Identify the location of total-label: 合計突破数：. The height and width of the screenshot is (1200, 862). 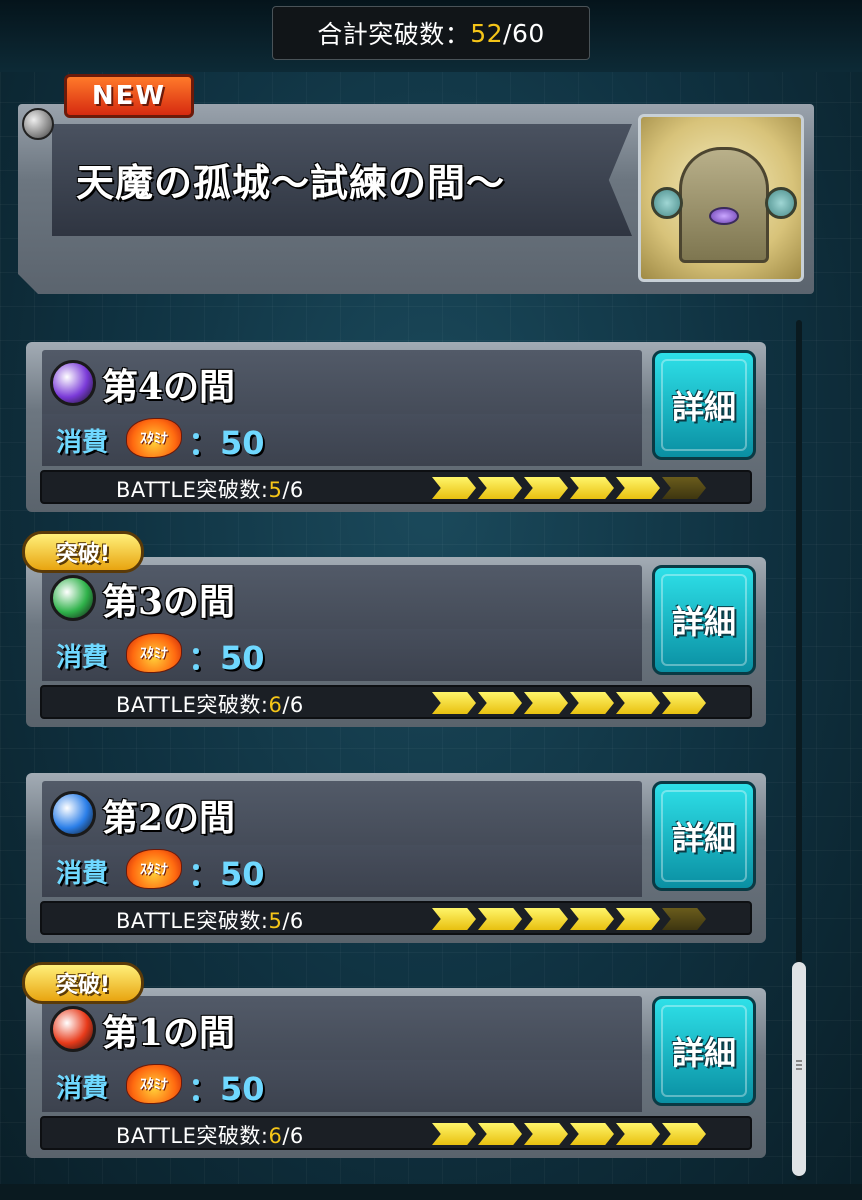
(394, 34).